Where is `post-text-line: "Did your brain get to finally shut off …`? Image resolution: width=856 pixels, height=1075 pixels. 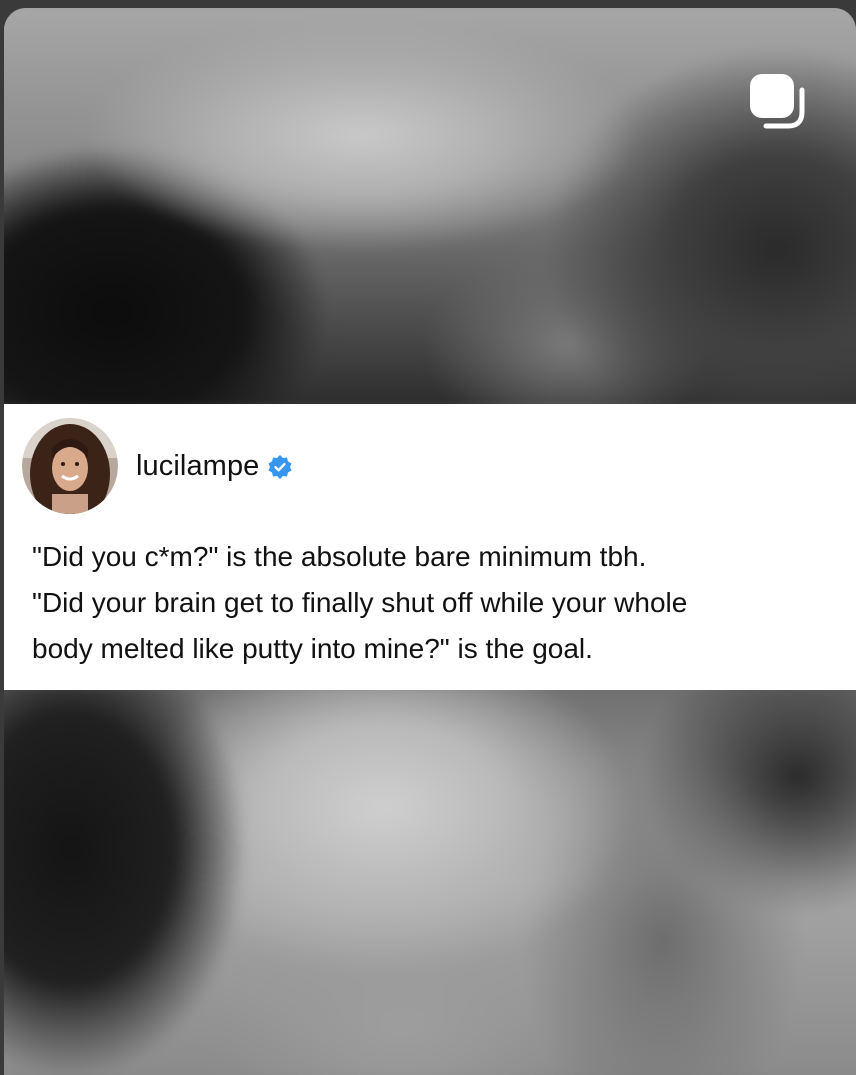
post-text-line: "Did your brain get to finally shut off … is located at coordinates (360, 602).